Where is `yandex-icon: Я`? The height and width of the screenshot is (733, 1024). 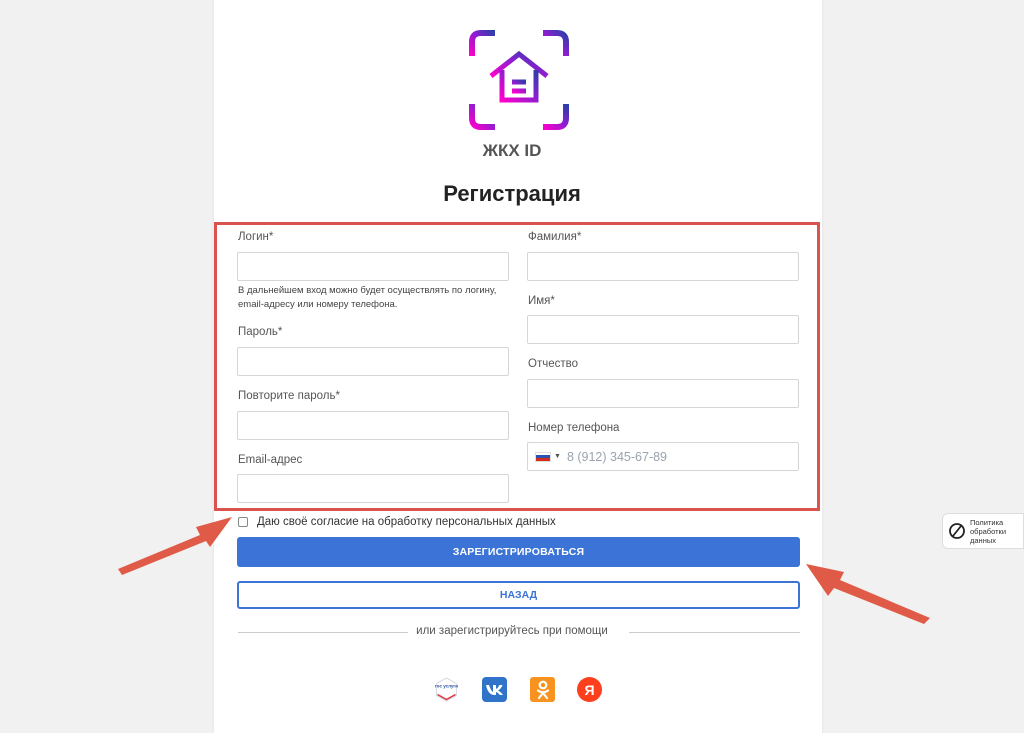
yandex-icon: Я is located at coordinates (589, 689).